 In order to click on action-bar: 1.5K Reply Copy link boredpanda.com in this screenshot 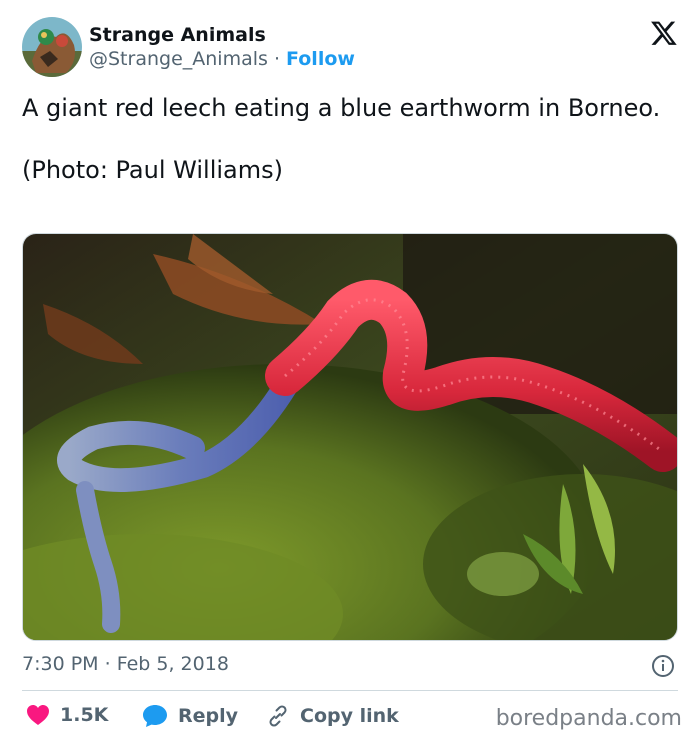, I will do `click(352, 718)`.